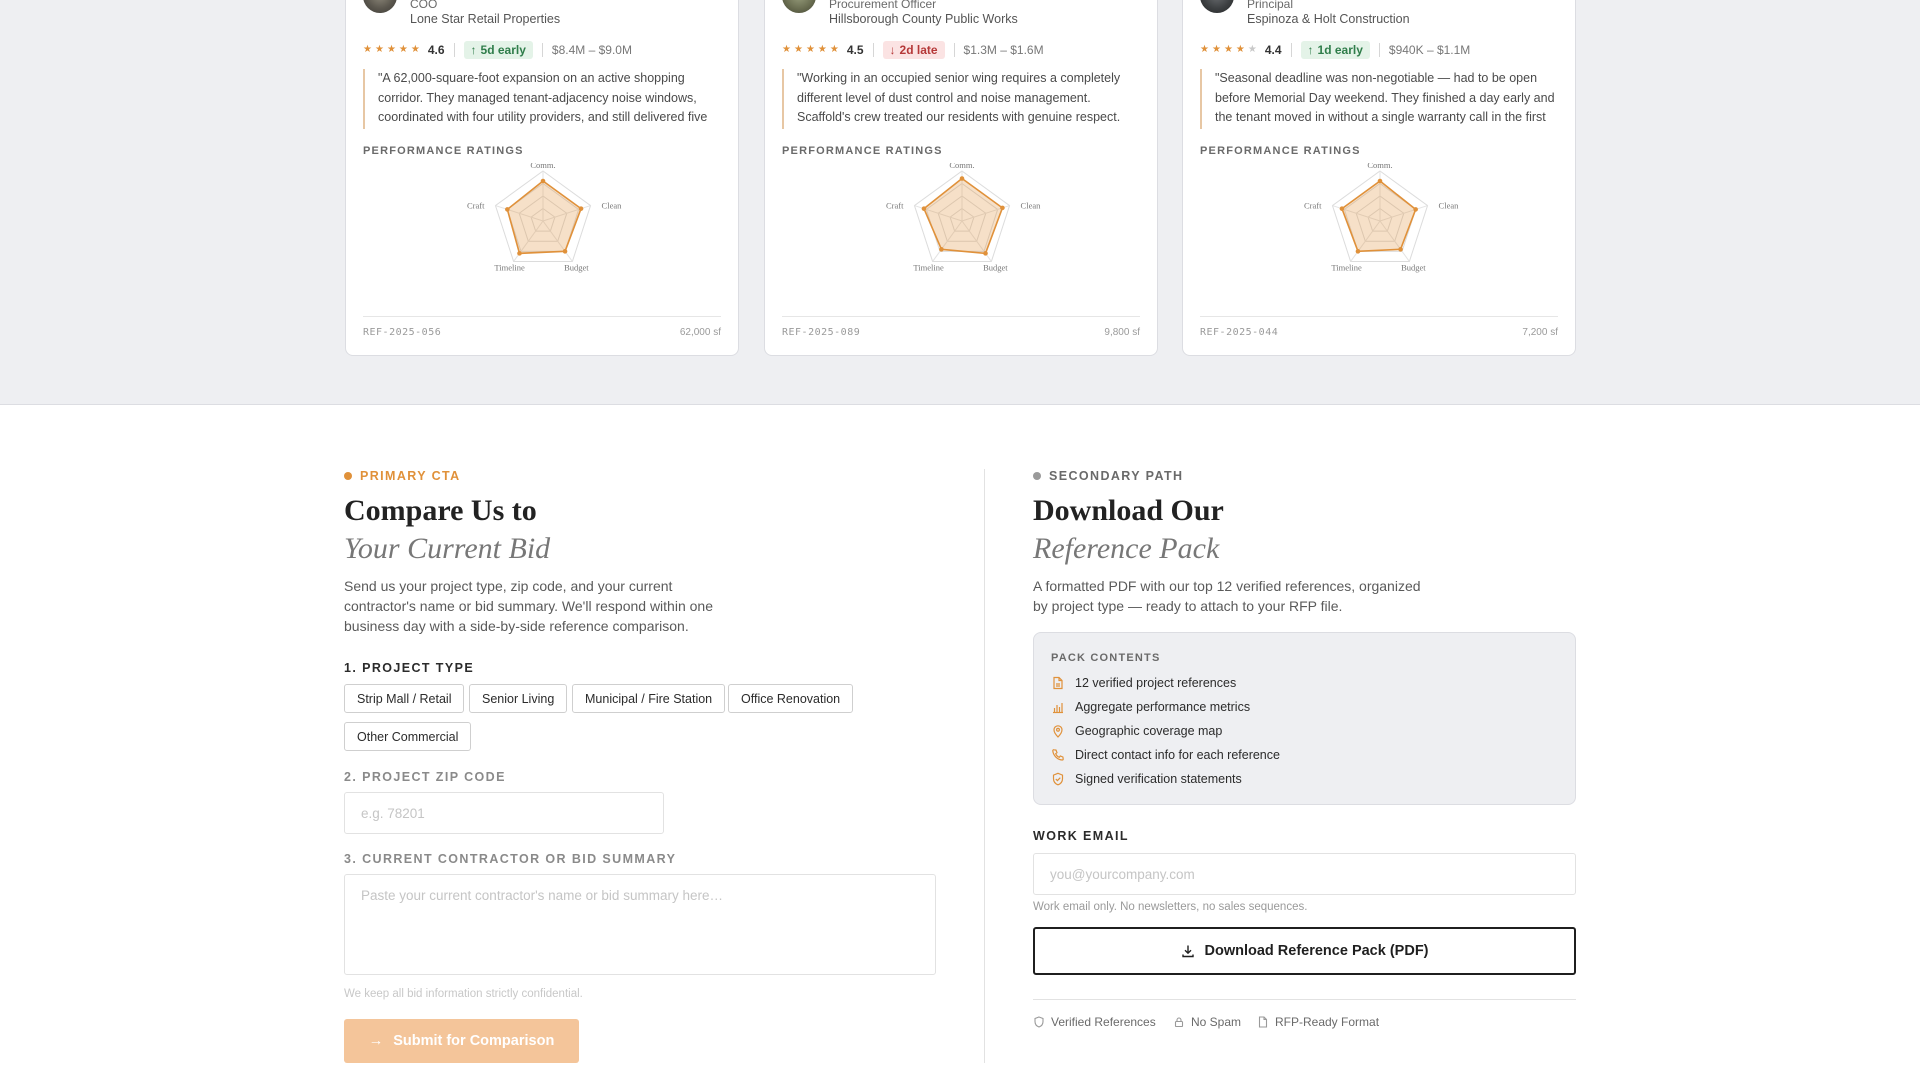 The image size is (1920, 1080). Describe the element at coordinates (1379, 166) in the screenshot. I see `radar-axis-label: Comm.` at that location.